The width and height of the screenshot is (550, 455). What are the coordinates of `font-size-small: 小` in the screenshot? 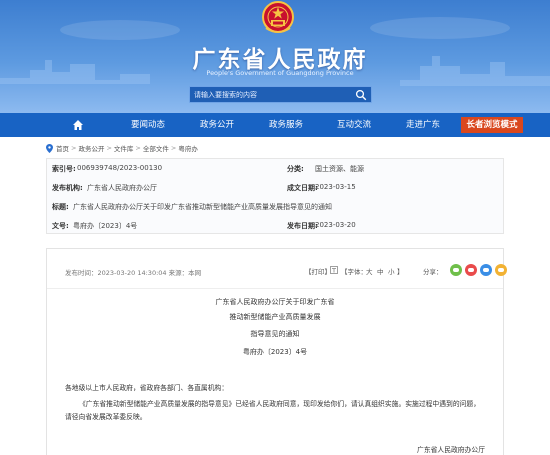 It's located at (391, 271).